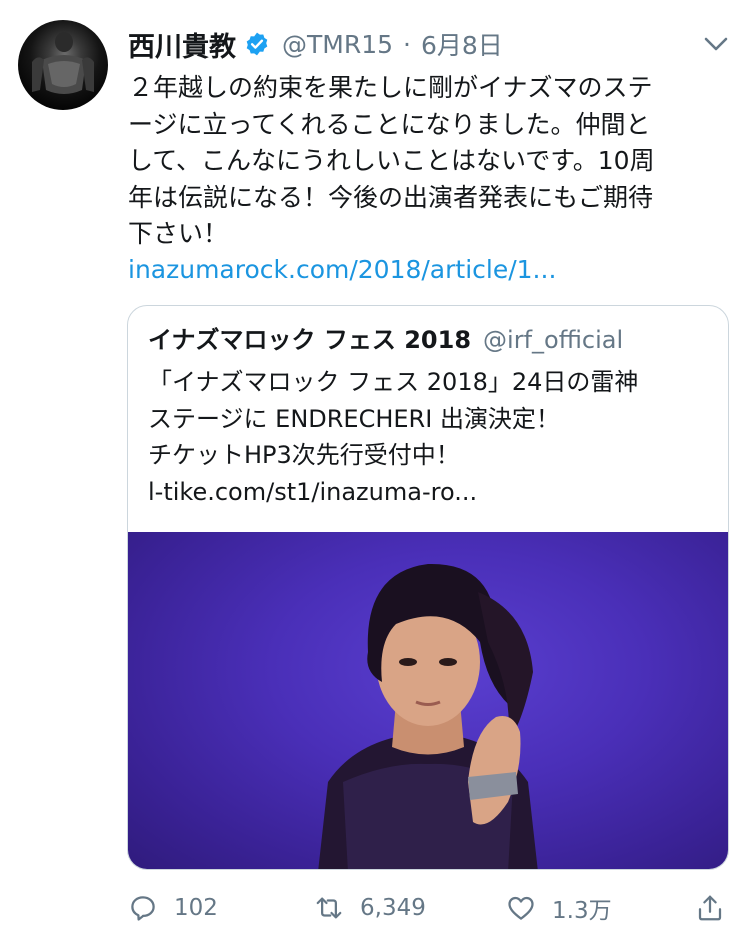 The image size is (750, 937). I want to click on tweet-date: 6月8日, so click(462, 44).